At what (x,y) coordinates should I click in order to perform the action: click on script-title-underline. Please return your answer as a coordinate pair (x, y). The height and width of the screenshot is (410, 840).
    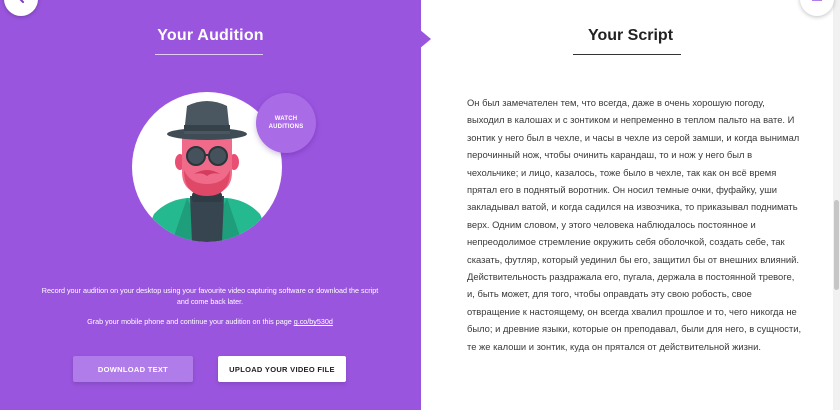
    Looking at the image, I should click on (627, 54).